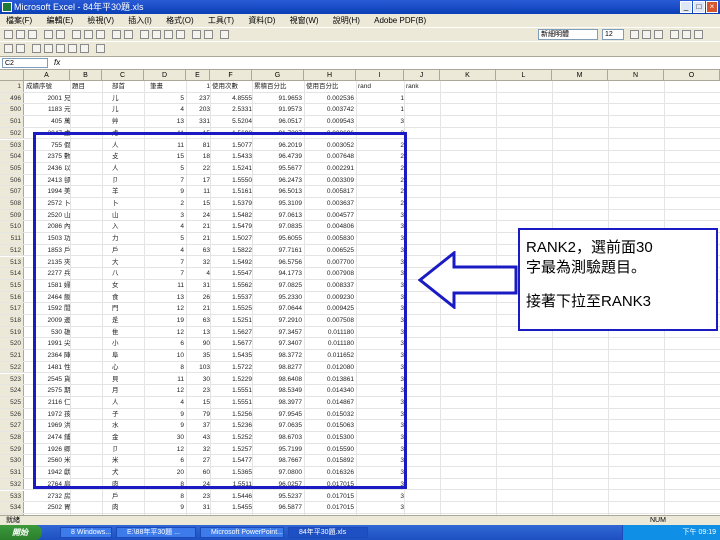 Image resolution: width=720 pixels, height=540 pixels. What do you see at coordinates (232, 86) in the screenshot?
I see `header-cell: 使用次數` at bounding box center [232, 86].